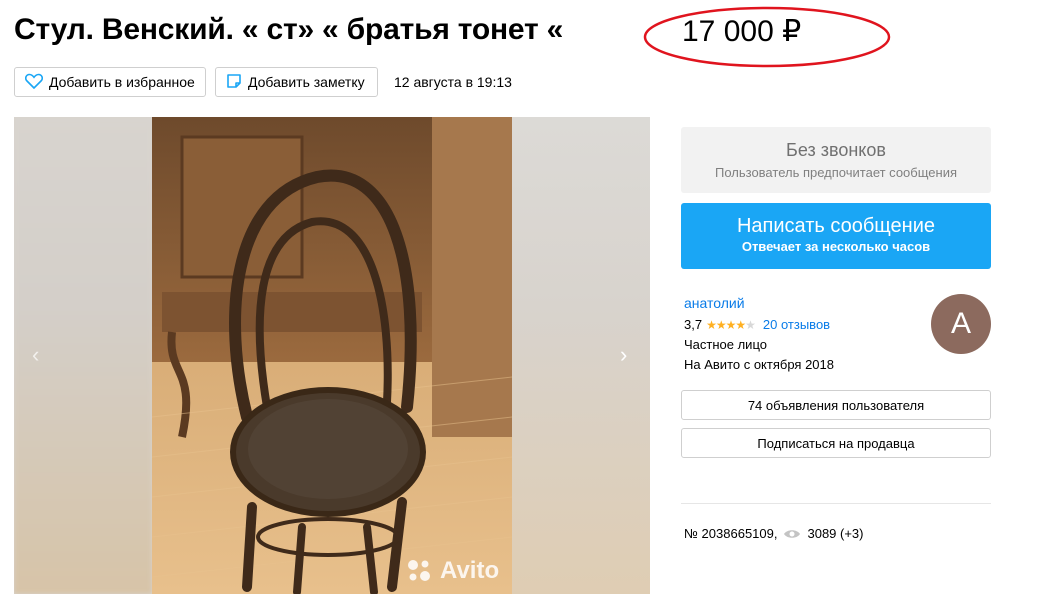  Describe the element at coordinates (796, 324) in the screenshot. I see `reviews-link: 20 отзывов` at that location.